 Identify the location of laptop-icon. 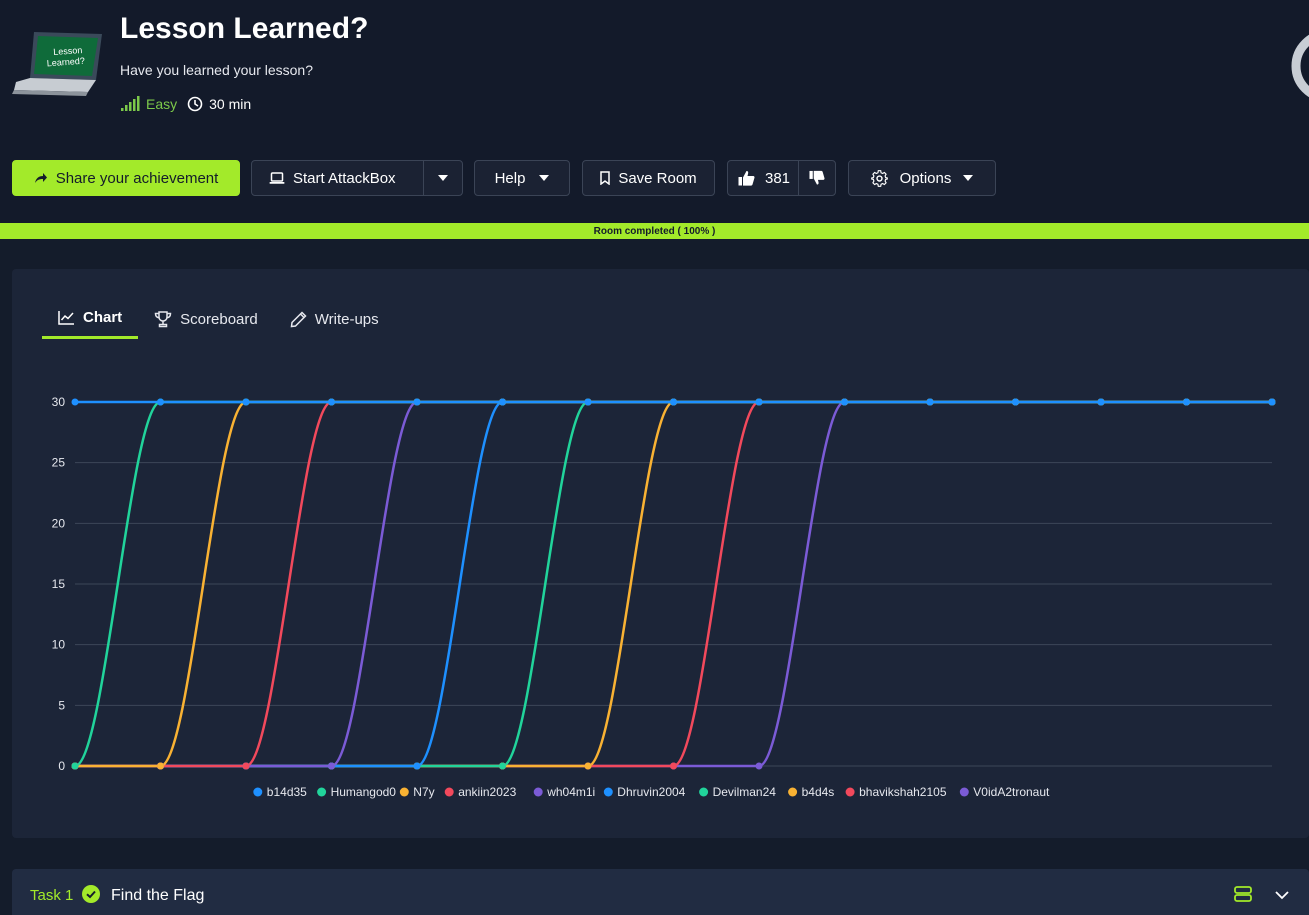
(277, 178).